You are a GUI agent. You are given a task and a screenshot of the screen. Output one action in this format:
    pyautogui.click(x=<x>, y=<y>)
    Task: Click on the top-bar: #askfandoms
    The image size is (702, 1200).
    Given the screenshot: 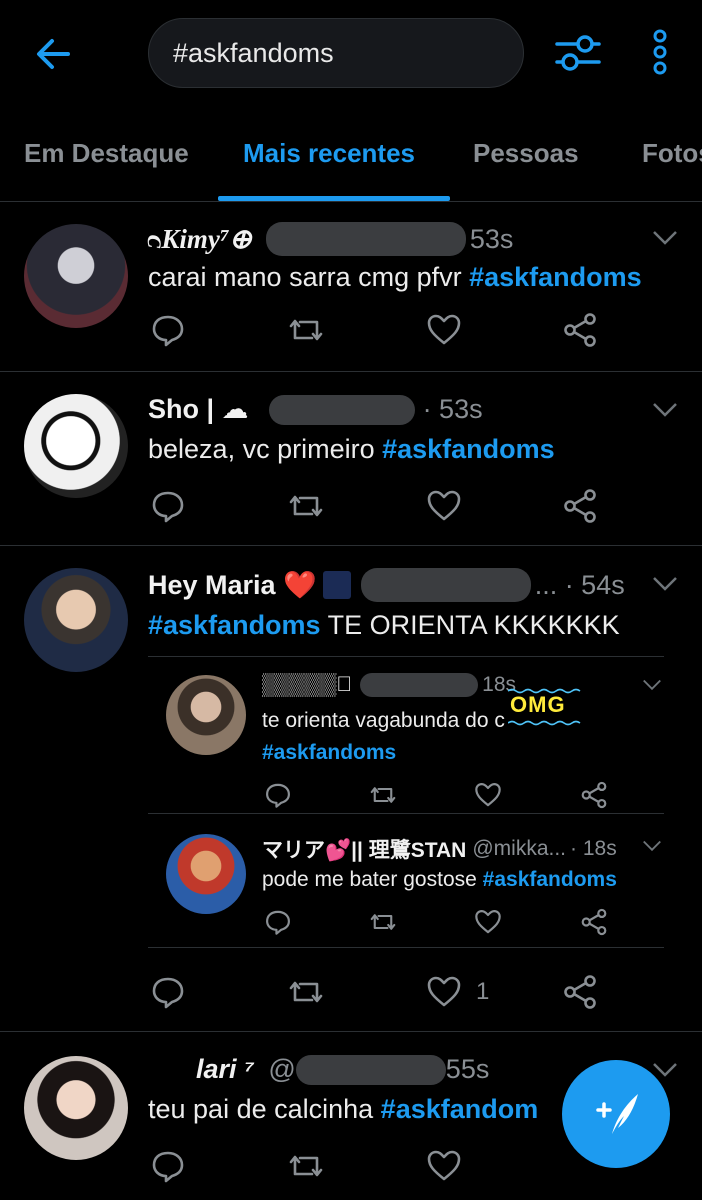 What is the action you would take?
    pyautogui.click(x=351, y=55)
    